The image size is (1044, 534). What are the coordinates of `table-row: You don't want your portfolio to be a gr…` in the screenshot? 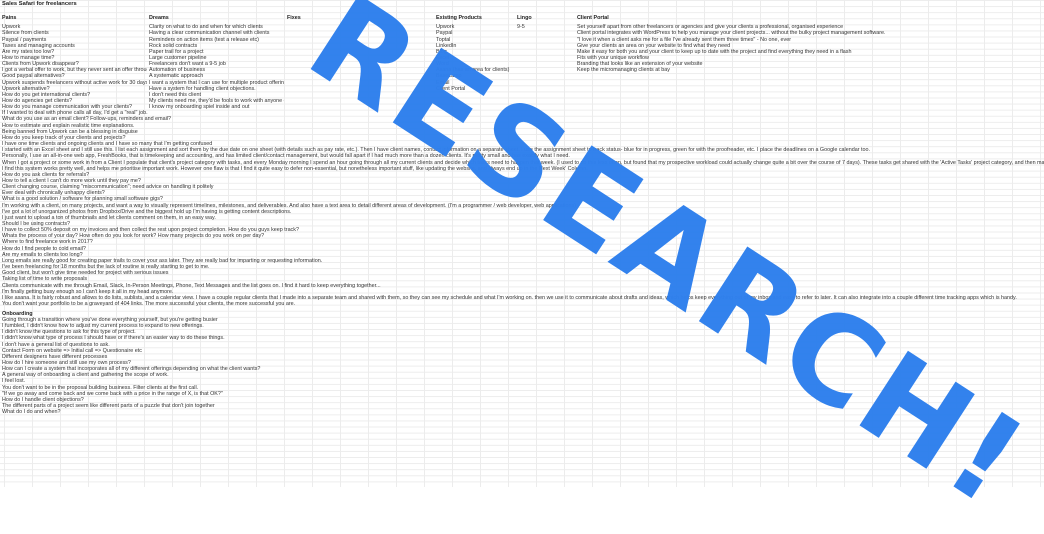 It's located at (522, 304).